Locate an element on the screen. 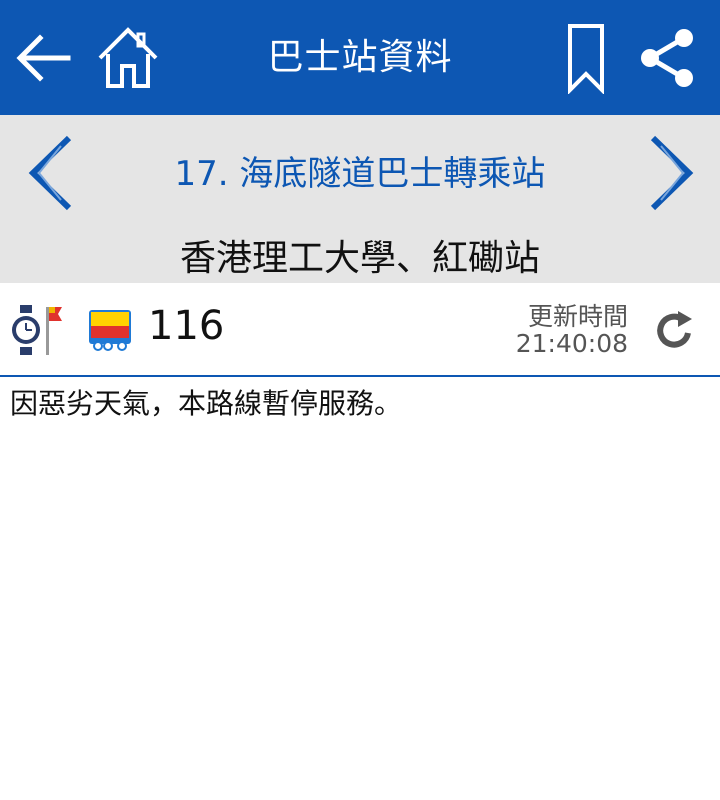  update-time-value: 21:40:08 is located at coordinates (571, 343).